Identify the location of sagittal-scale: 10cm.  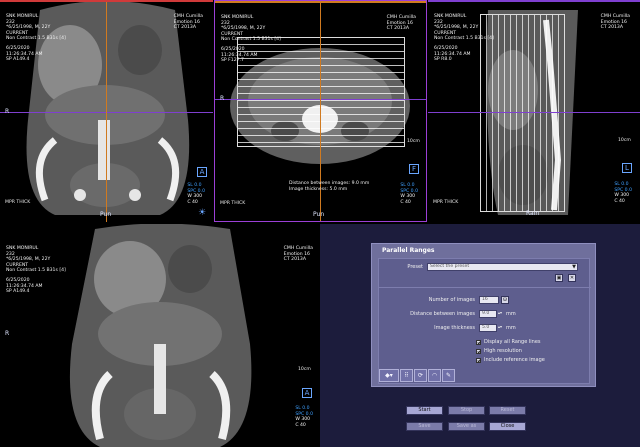
(624, 140).